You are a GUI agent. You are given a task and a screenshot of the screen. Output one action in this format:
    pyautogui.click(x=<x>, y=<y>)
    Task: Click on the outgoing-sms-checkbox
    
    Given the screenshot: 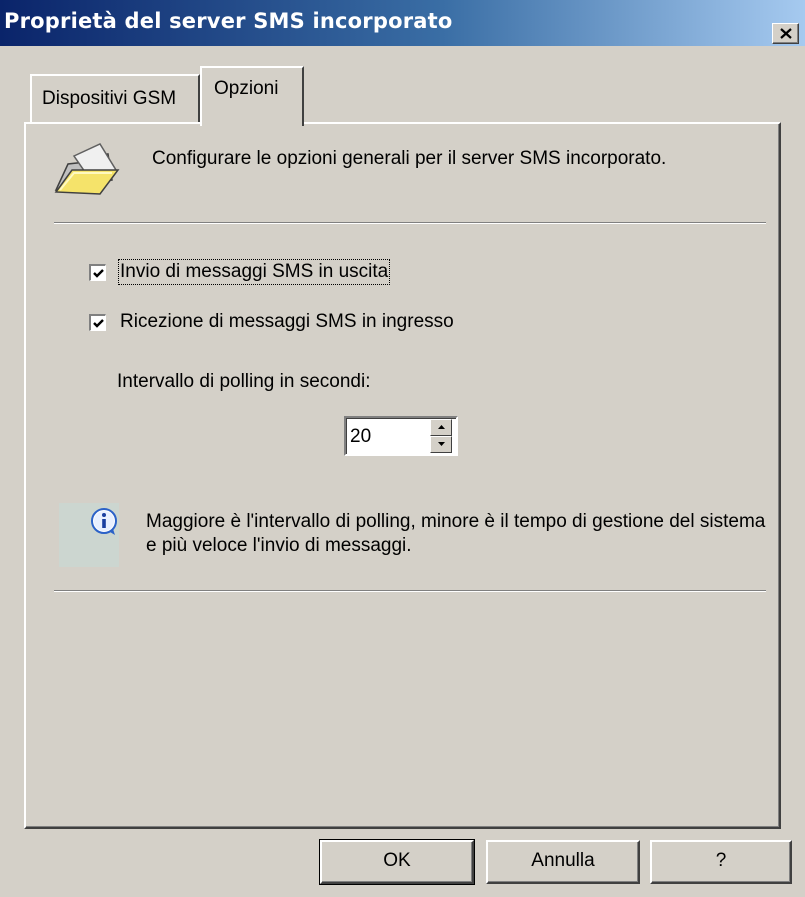 What is the action you would take?
    pyautogui.click(x=97, y=272)
    